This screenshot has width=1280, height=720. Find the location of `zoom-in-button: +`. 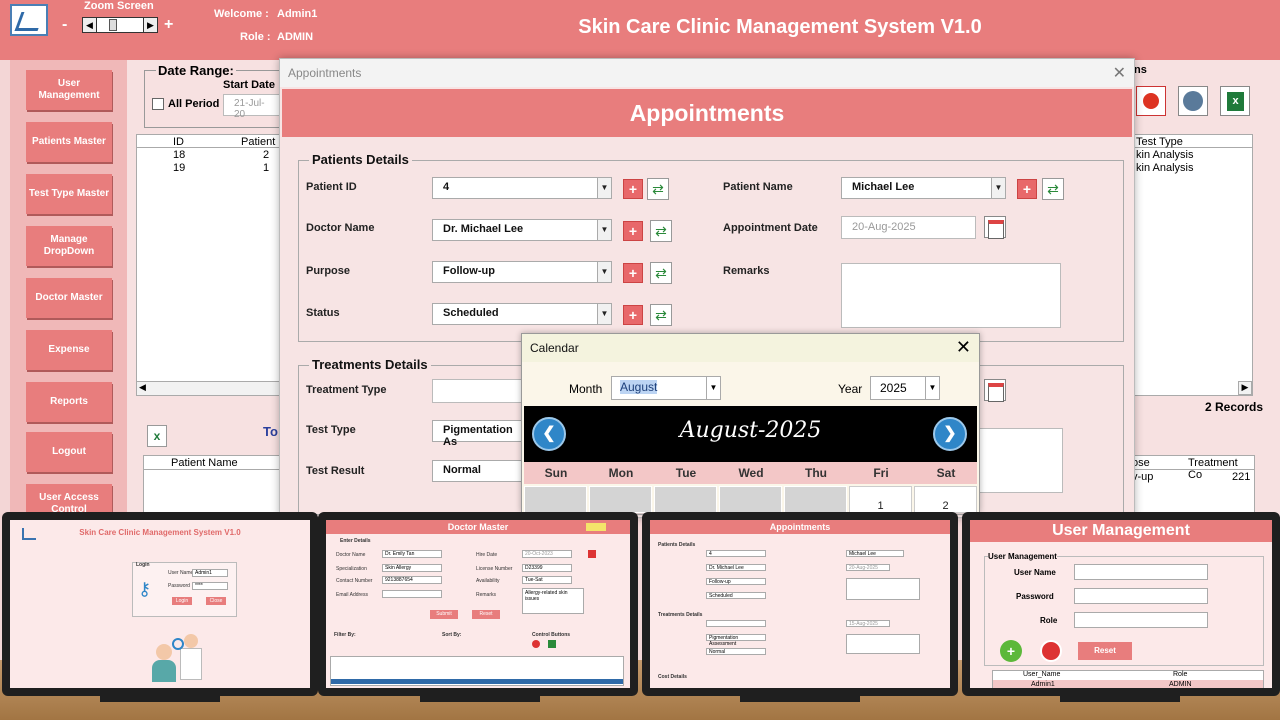

zoom-in-button: + is located at coordinates (168, 25).